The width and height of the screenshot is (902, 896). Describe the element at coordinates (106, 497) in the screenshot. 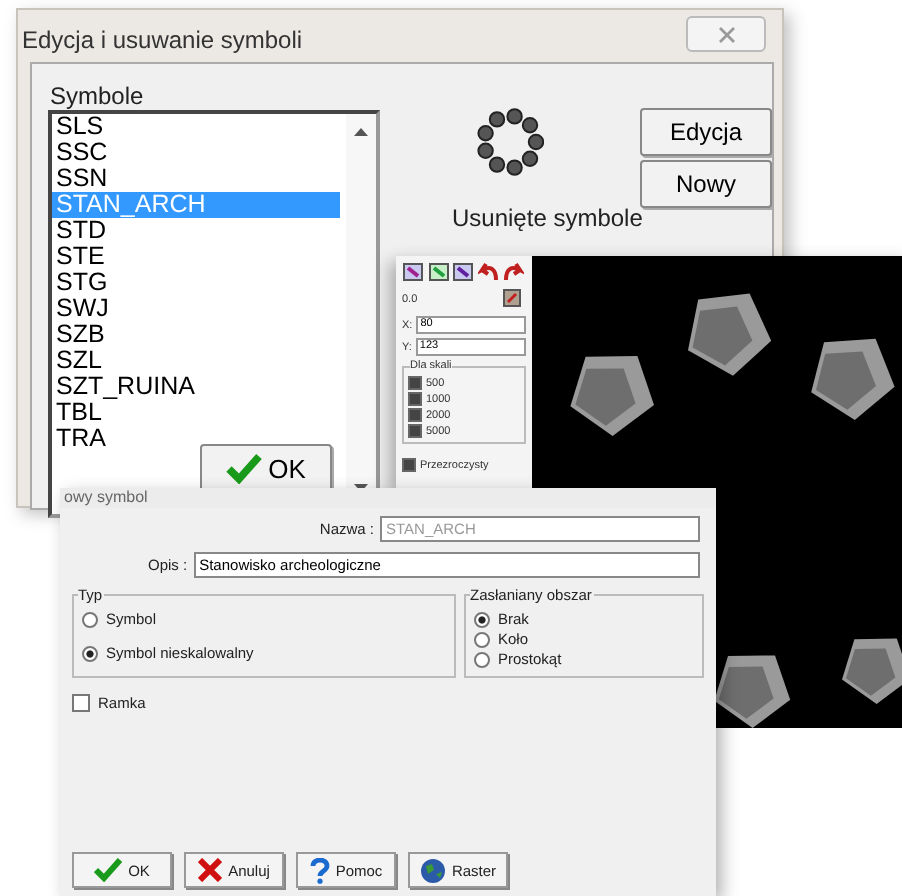

I see `window-title: owy symbol` at that location.